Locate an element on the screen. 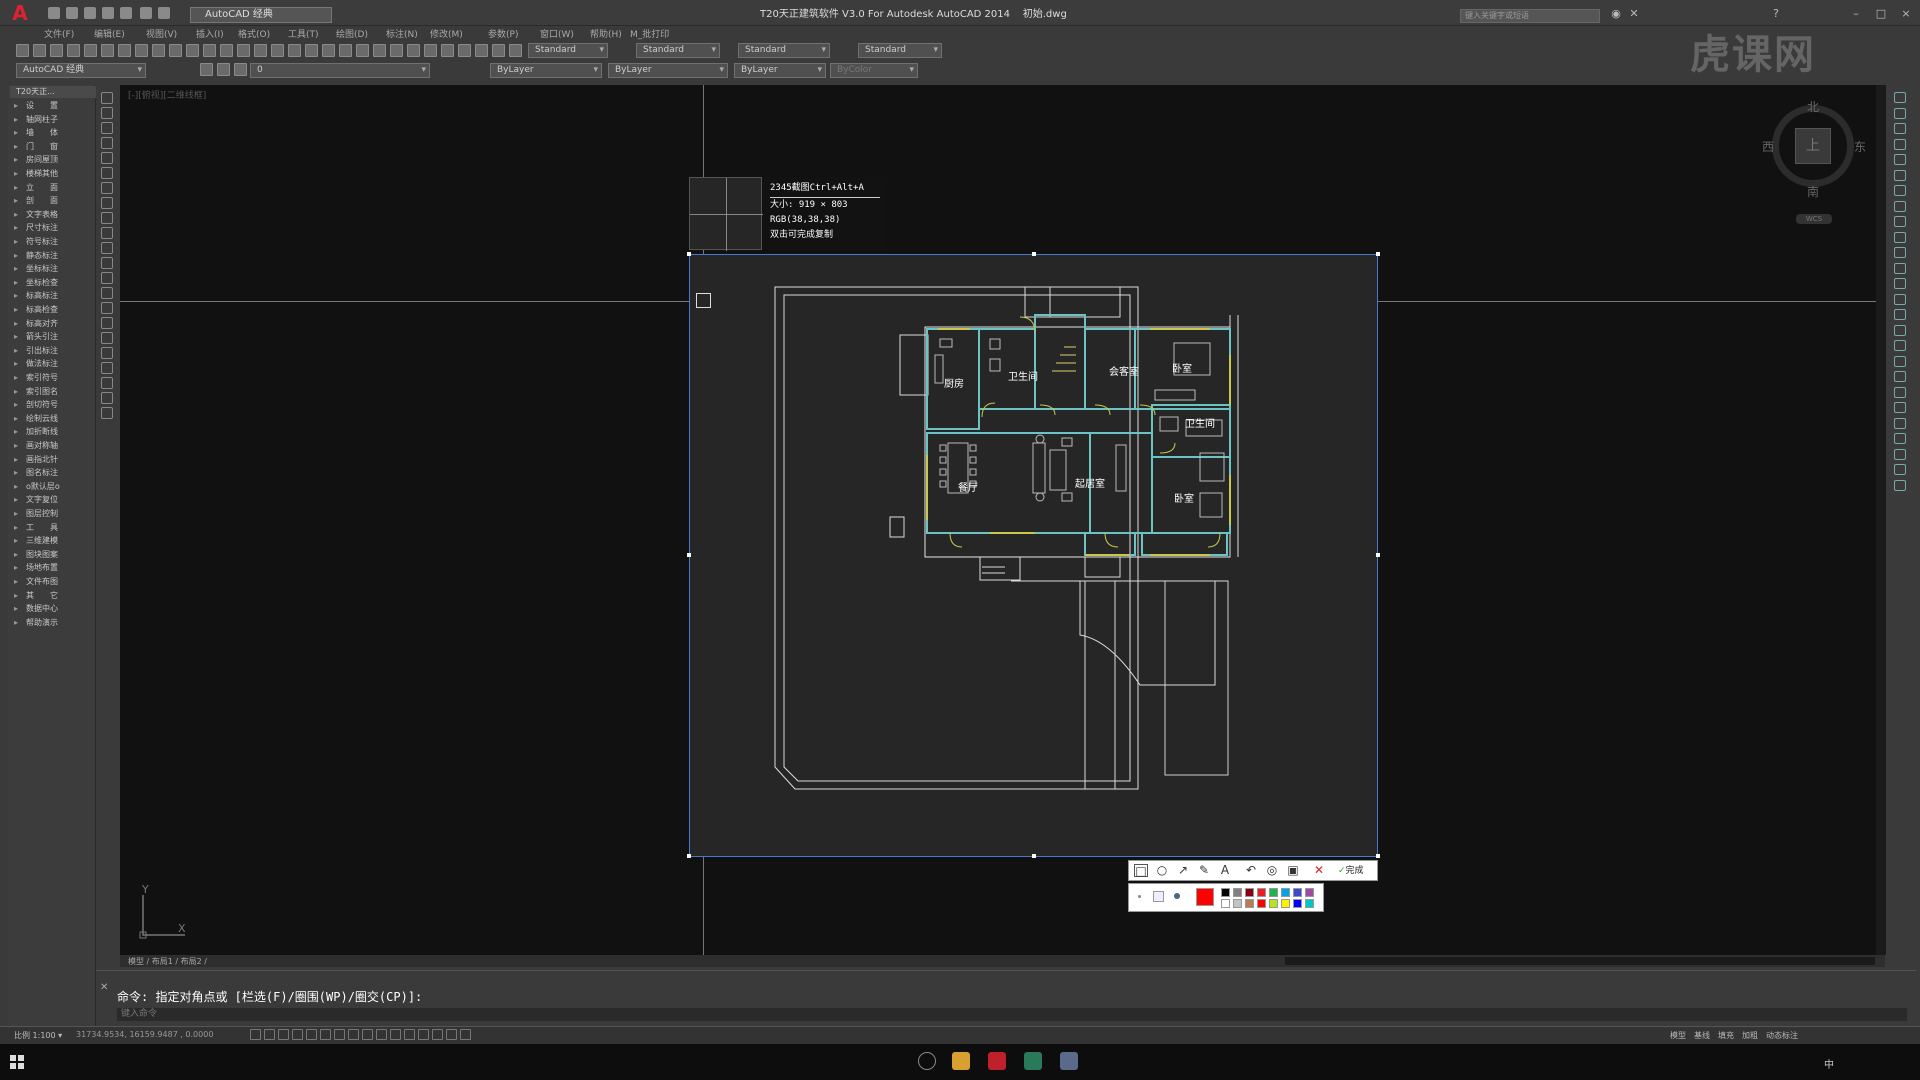 The width and height of the screenshot is (1920, 1080). menu-panel-item: 图块图案 is located at coordinates (36, 555).